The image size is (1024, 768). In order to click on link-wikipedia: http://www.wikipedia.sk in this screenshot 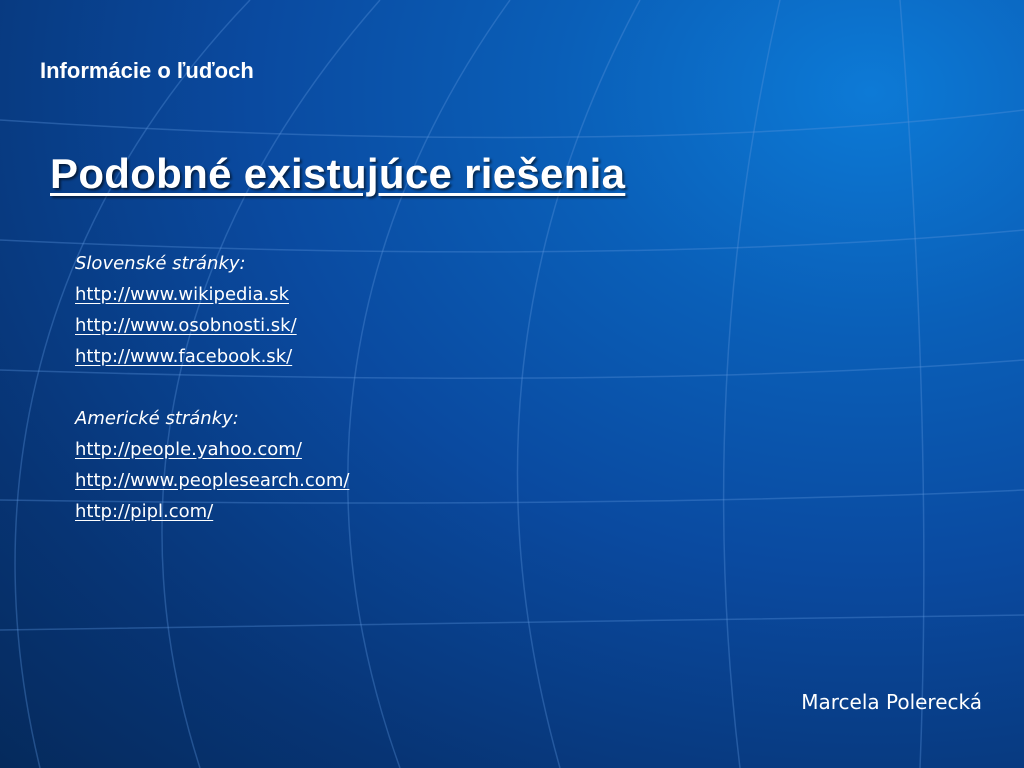, I will do `click(182, 294)`.